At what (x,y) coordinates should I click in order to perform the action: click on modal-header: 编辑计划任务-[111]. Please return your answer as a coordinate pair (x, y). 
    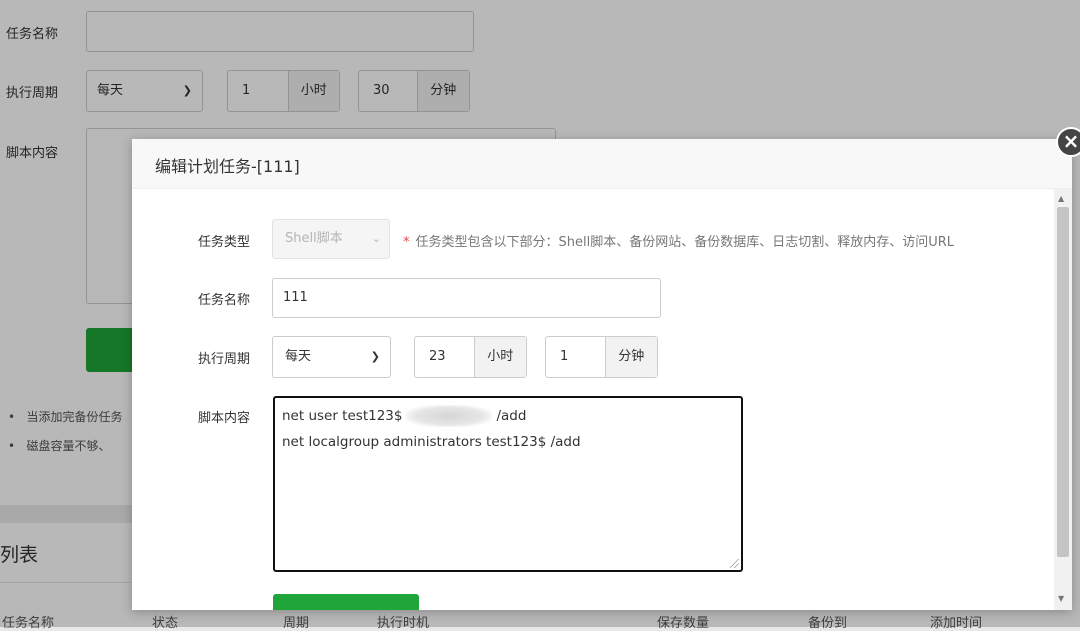
    Looking at the image, I should click on (602, 164).